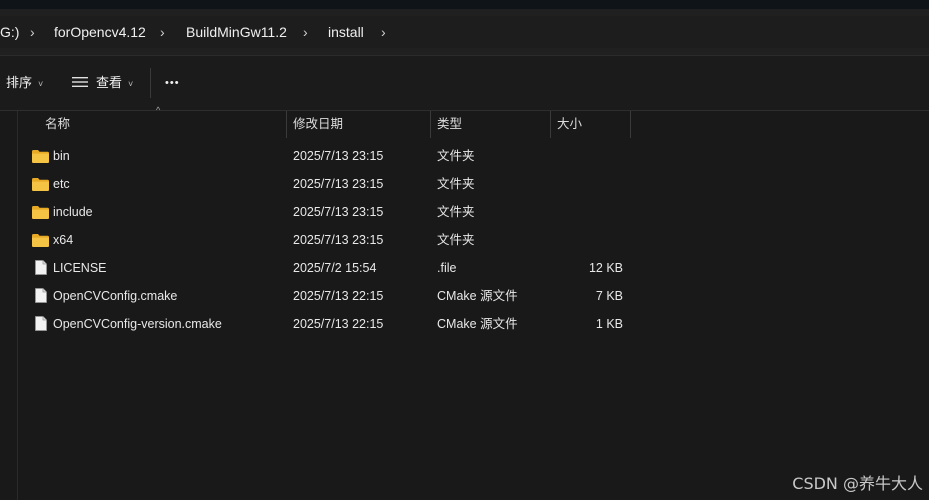 The width and height of the screenshot is (929, 500). Describe the element at coordinates (73, 212) in the screenshot. I see `file-name: include` at that location.